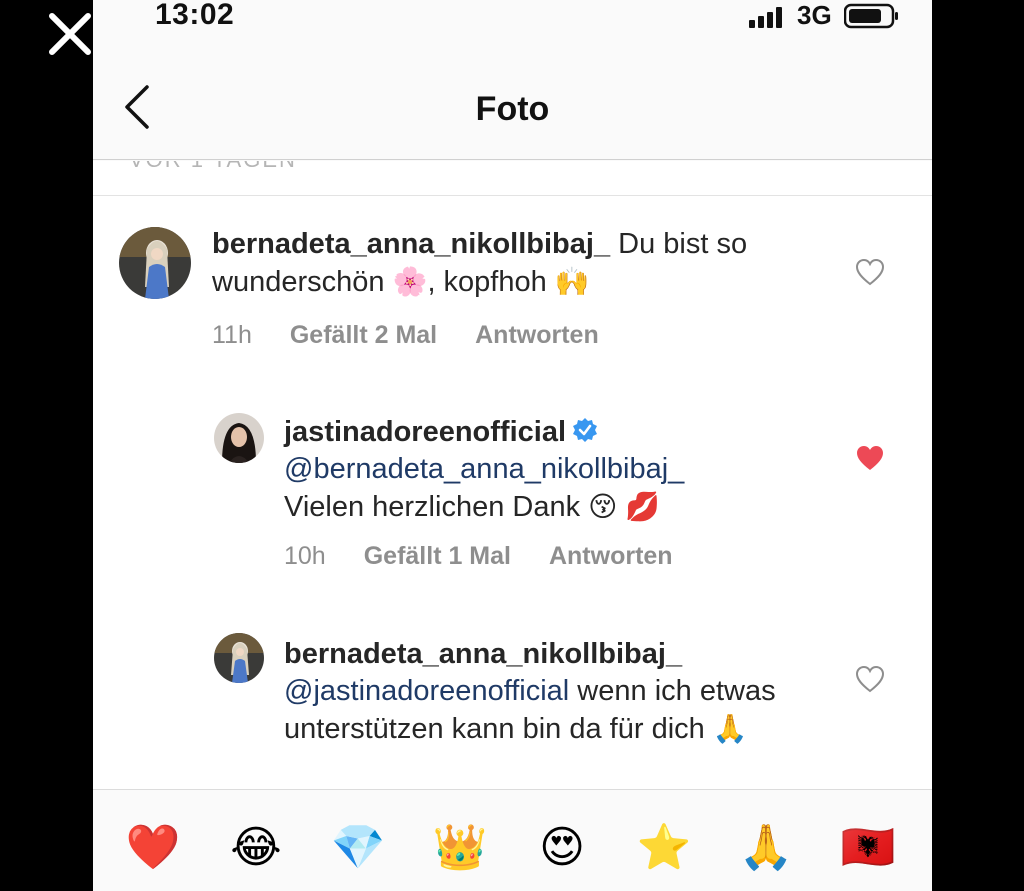 Image resolution: width=1024 pixels, height=891 pixels. Describe the element at coordinates (358, 848) in the screenshot. I see `emoji-gem-button: 💎` at that location.